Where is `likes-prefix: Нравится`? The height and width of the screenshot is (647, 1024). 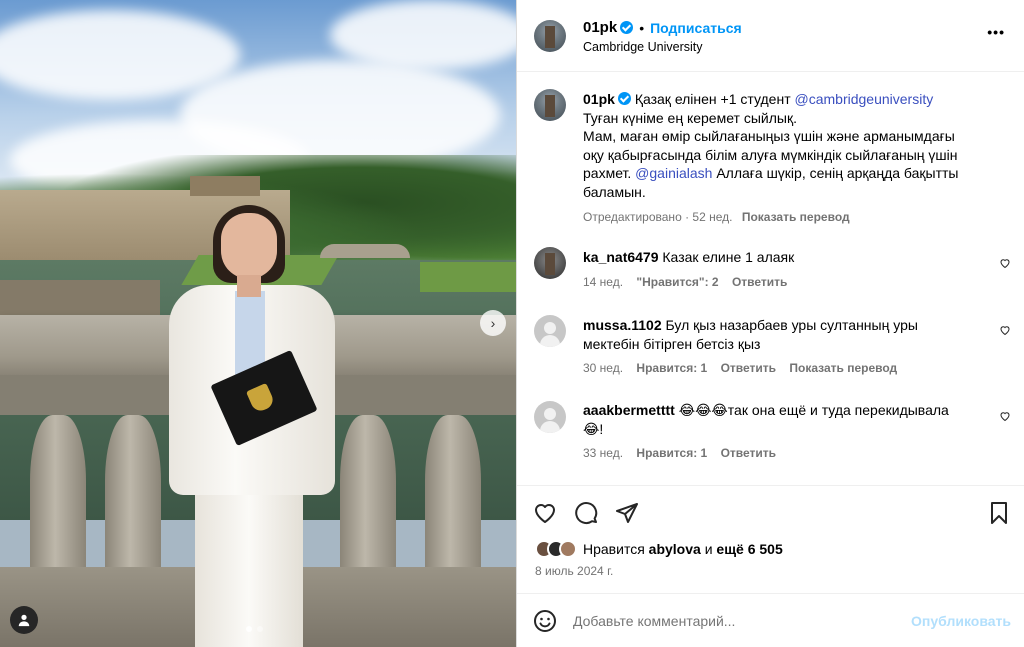
likes-prefix: Нравится is located at coordinates (614, 549).